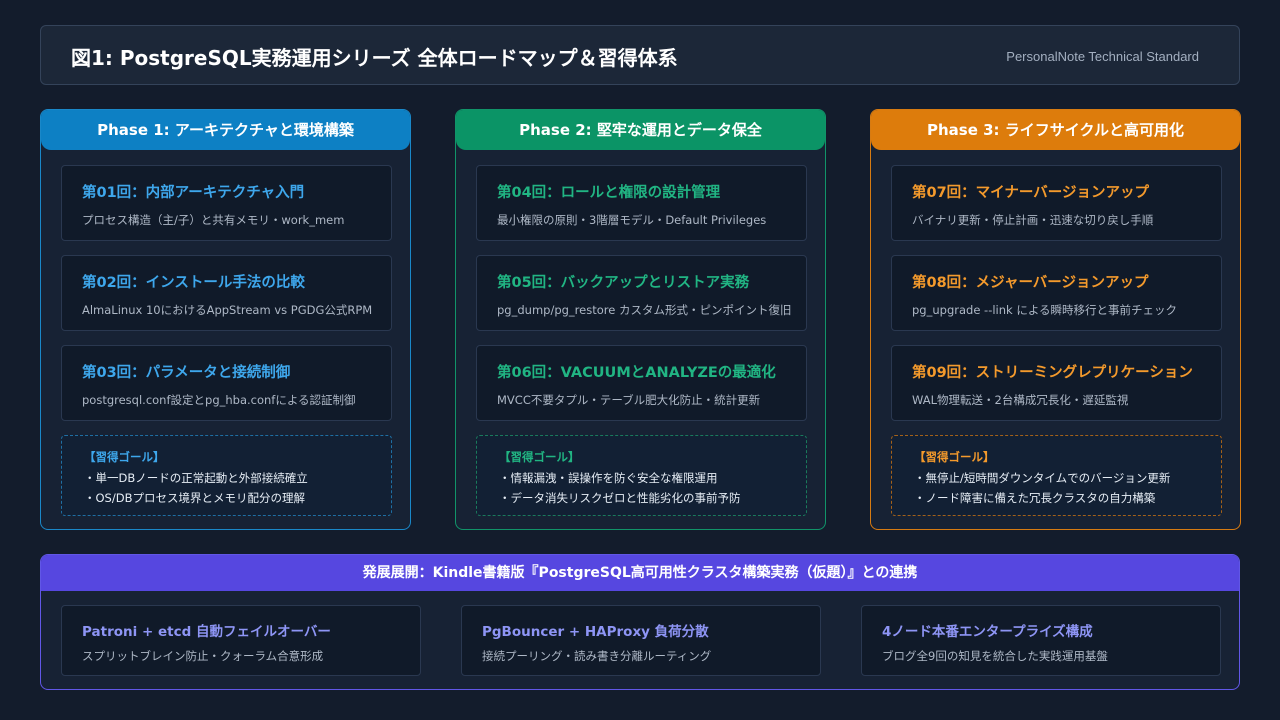  Describe the element at coordinates (608, 478) in the screenshot. I see `goal-item: ・情報漏洩・誤操作を防ぐ安全な権限運用` at that location.